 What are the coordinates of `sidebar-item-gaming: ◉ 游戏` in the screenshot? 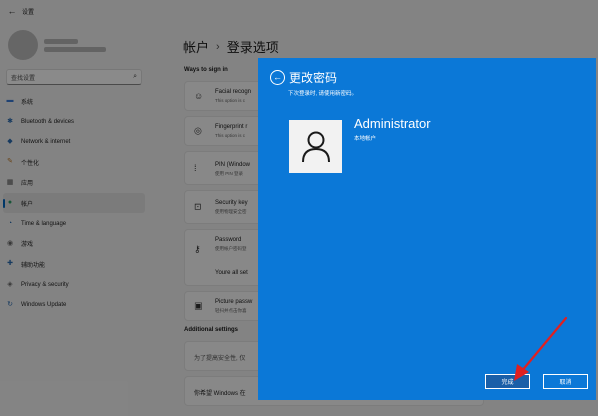 It's located at (74, 244).